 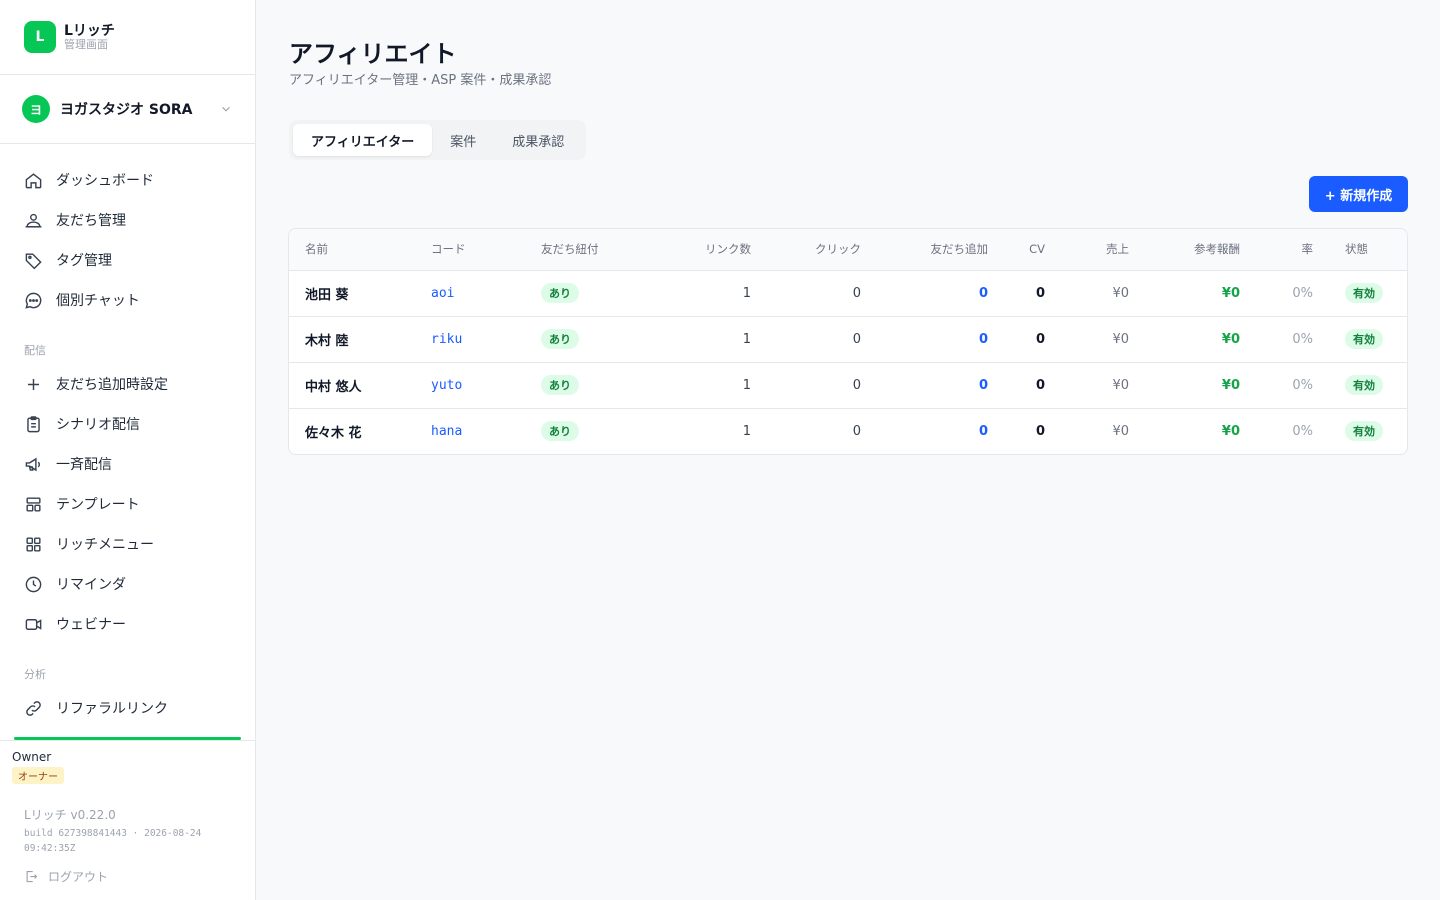 I want to click on brand-name: Lリッチ, so click(x=89, y=30).